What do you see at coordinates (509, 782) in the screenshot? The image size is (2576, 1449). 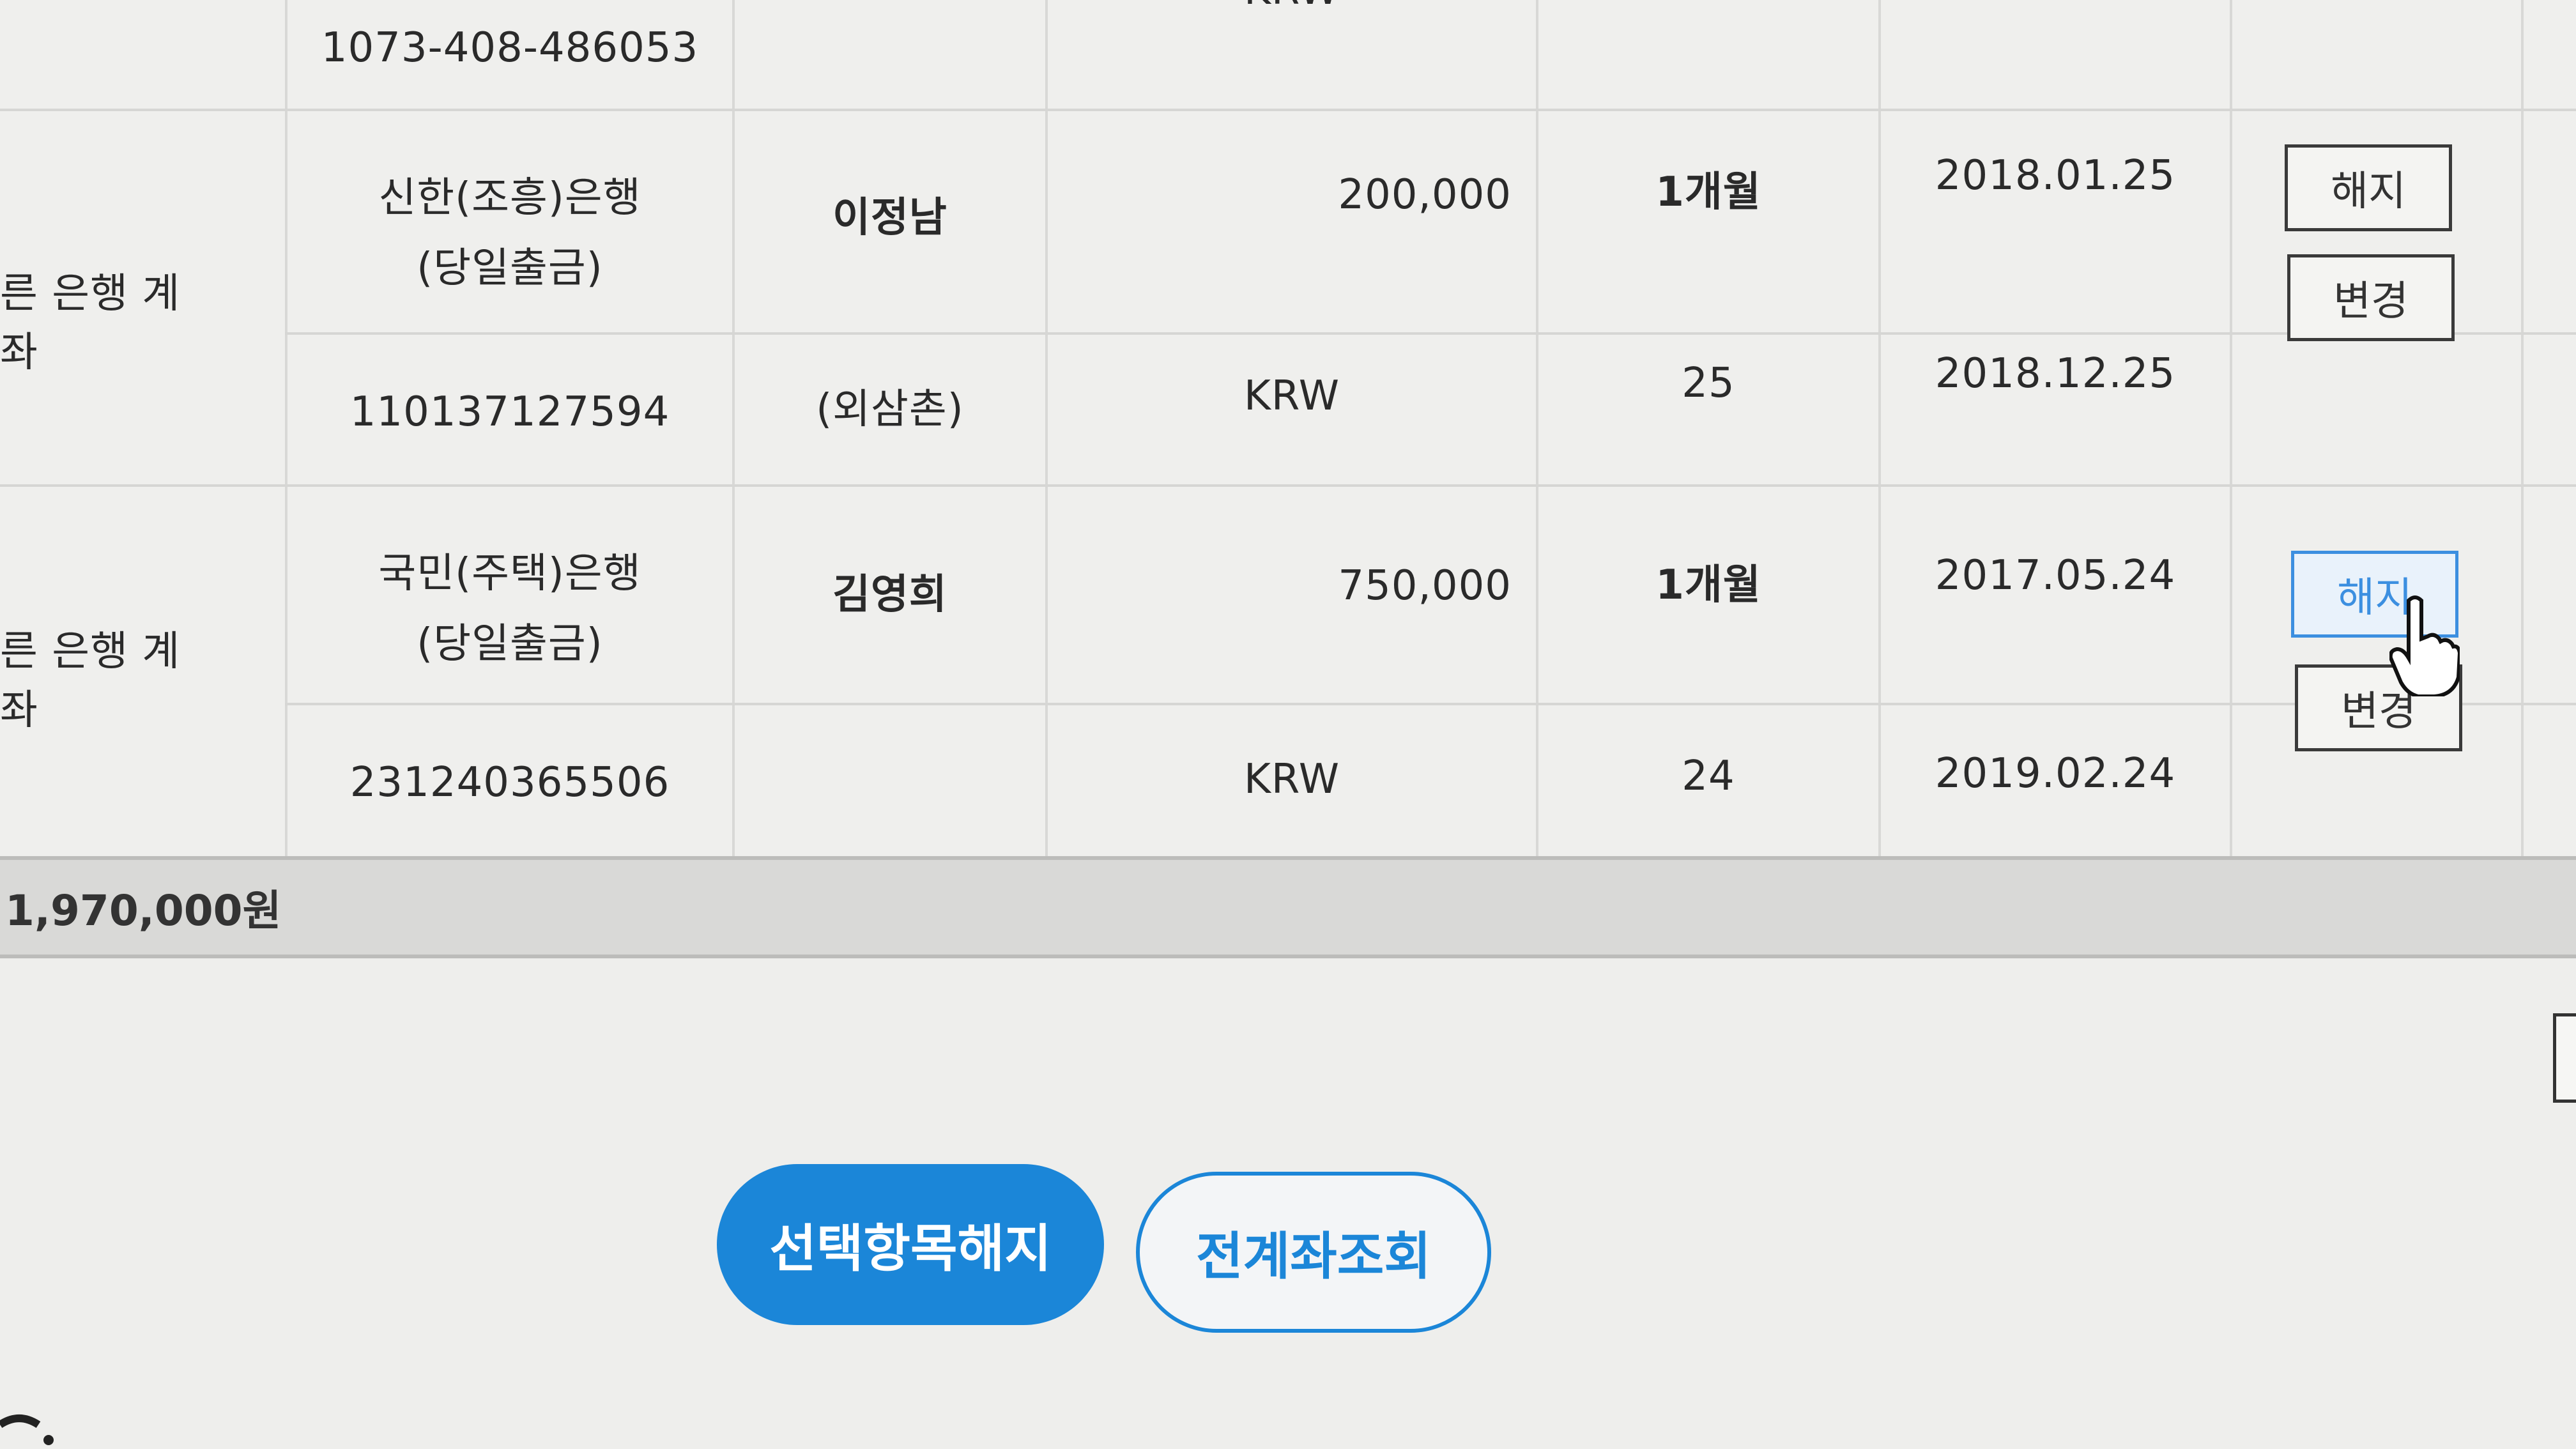 I see `account-number: 231240365506` at bounding box center [509, 782].